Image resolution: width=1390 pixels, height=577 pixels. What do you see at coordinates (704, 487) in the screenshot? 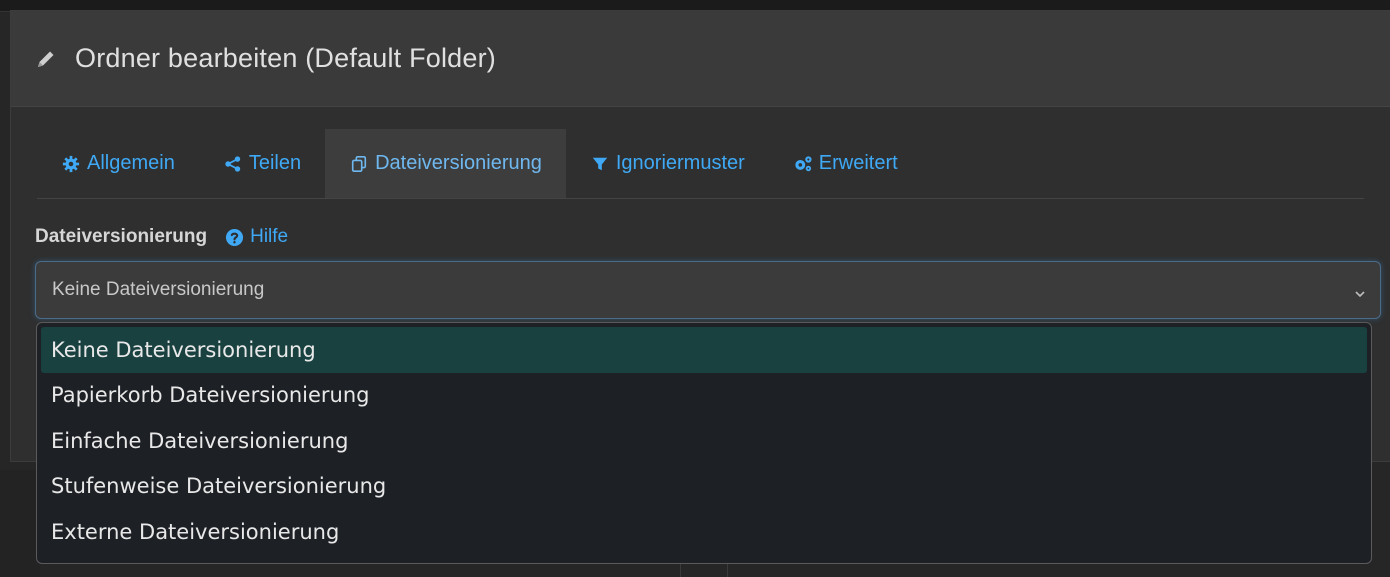
I see `option-staggered-versioning: Stufenweise Dateiversionierung` at bounding box center [704, 487].